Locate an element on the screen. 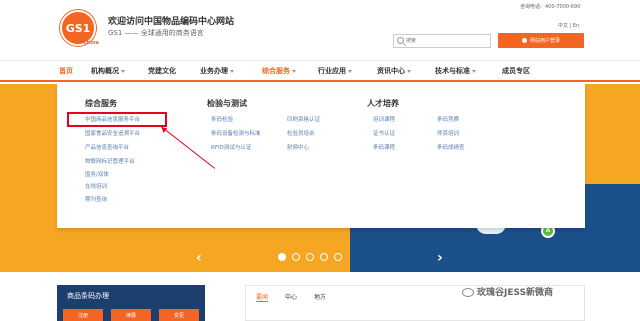  link-score-query: 条码成绩查 is located at coordinates (451, 147).